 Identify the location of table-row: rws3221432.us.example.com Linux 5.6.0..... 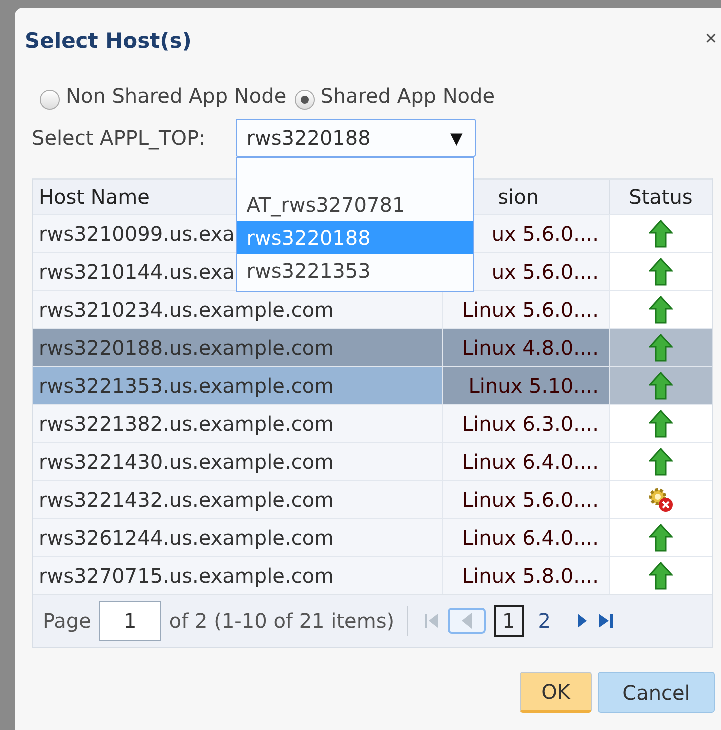
(372, 499).